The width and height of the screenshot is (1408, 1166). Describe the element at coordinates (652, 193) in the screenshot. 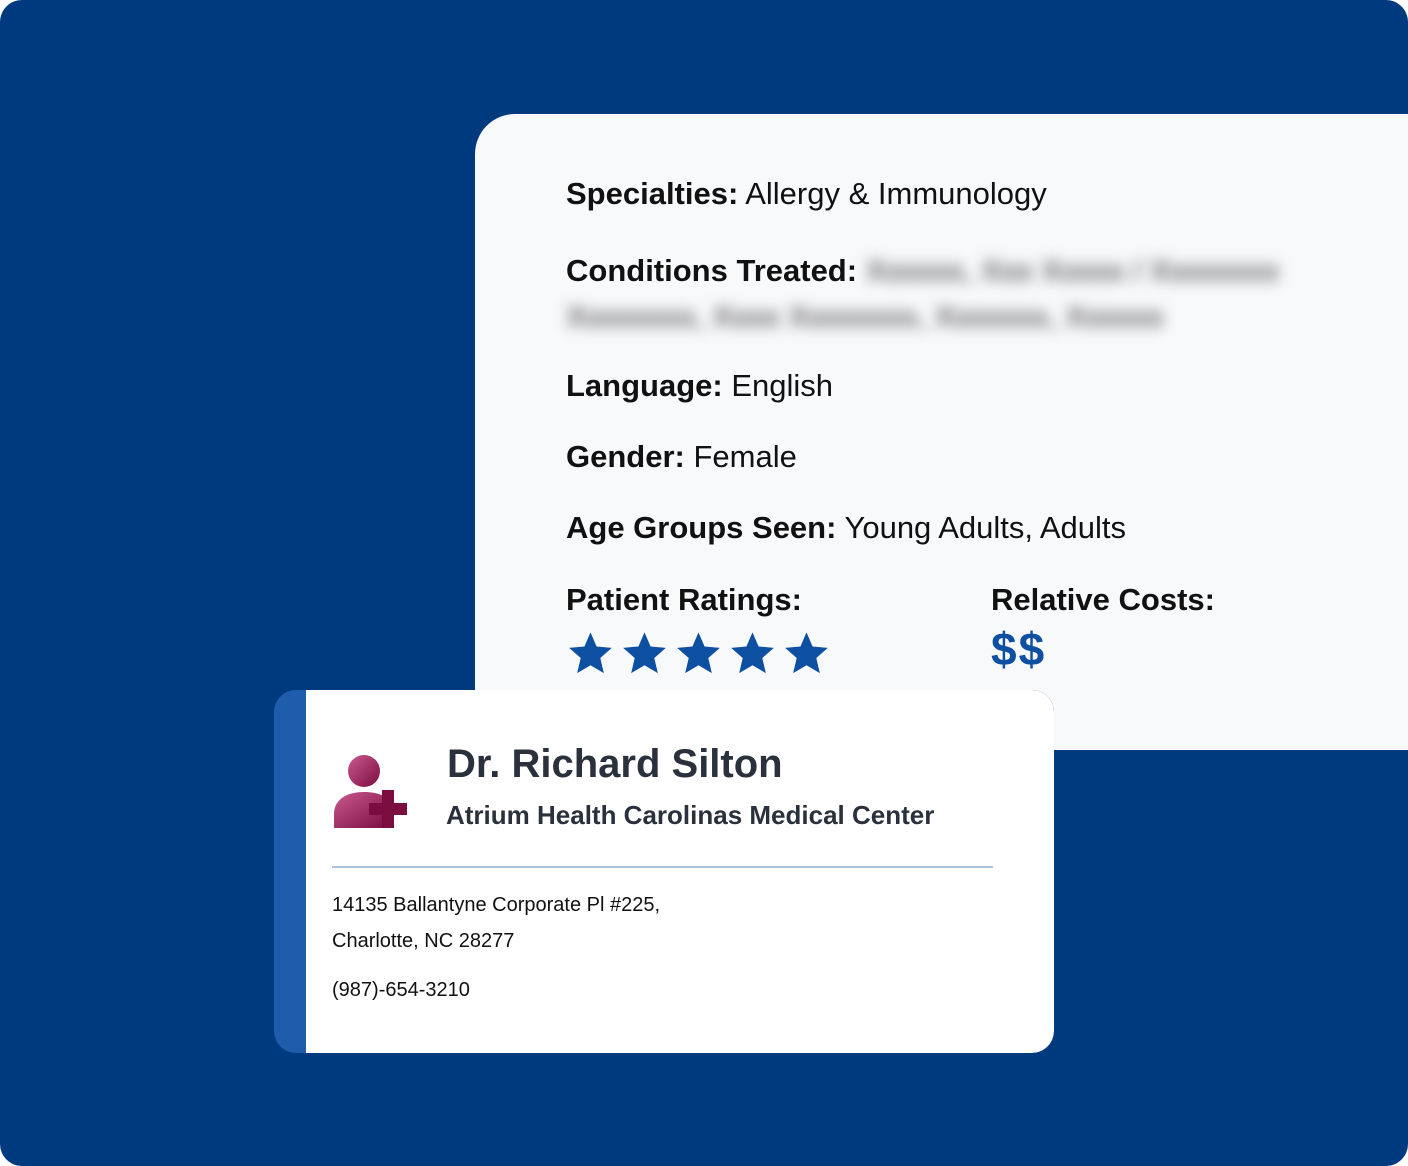

I see `specialties-label: Specialties:` at that location.